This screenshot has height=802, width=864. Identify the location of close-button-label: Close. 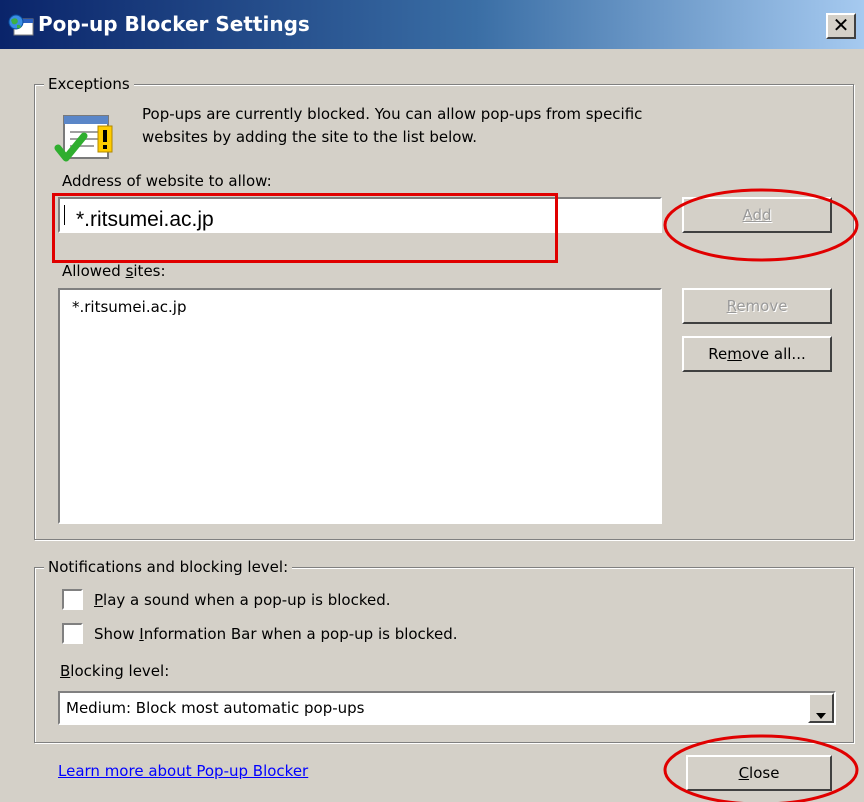
(759, 773).